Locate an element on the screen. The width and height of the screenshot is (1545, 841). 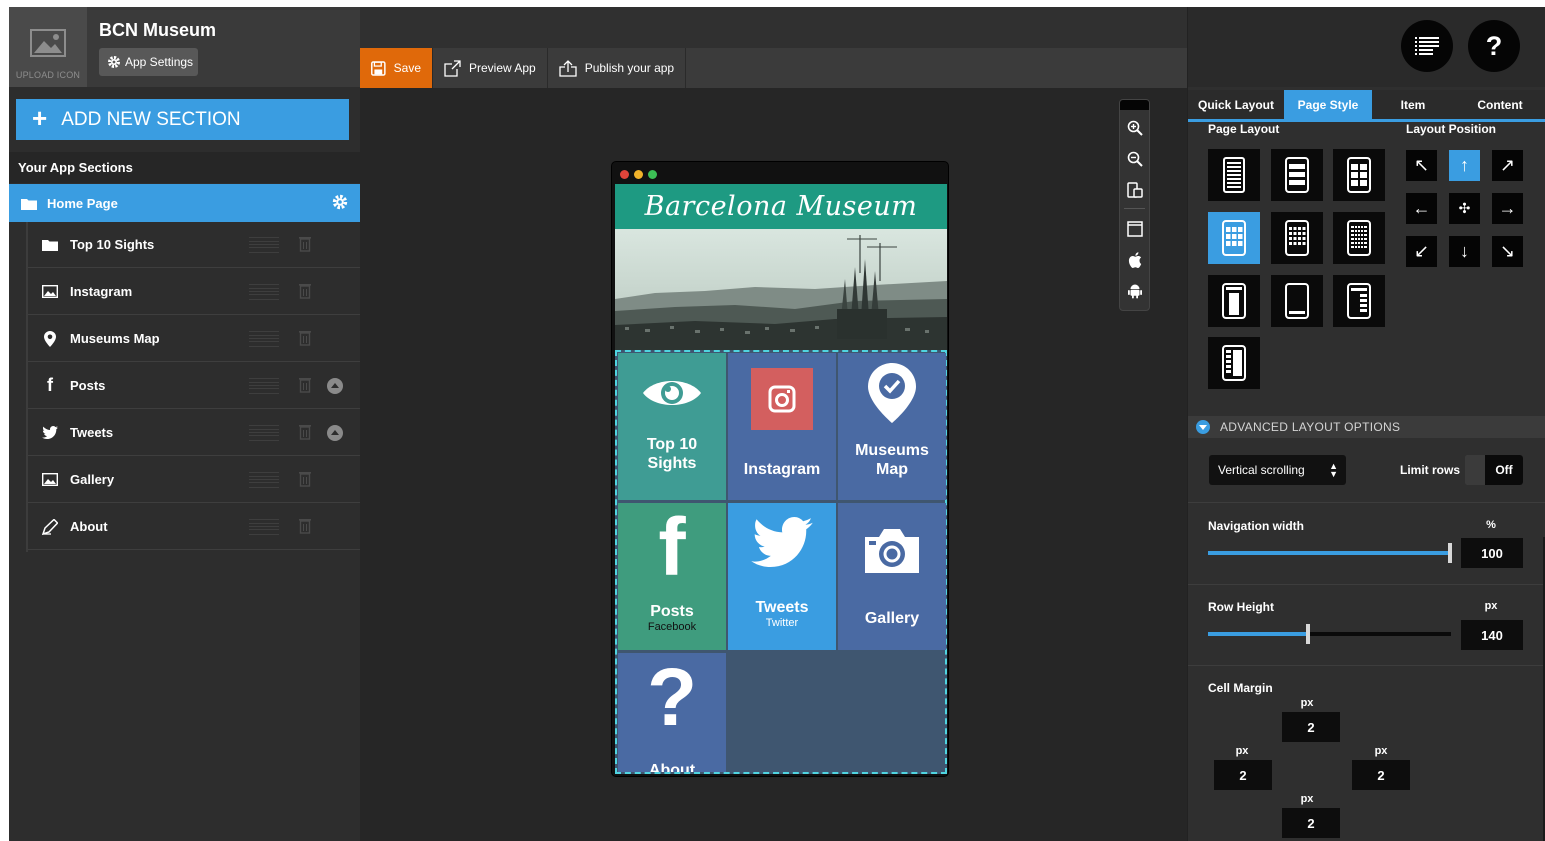
layout-list-detail is located at coordinates (1234, 175).